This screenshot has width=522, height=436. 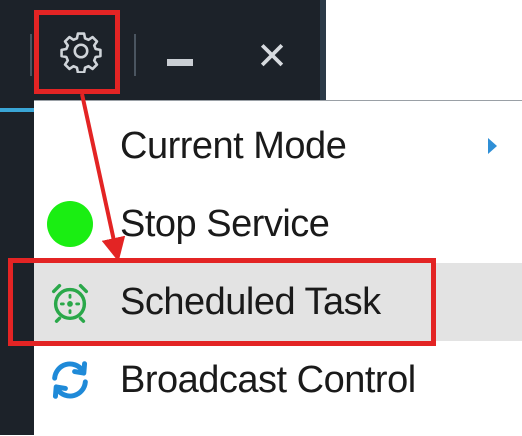 What do you see at coordinates (70, 302) in the screenshot?
I see `alarm-clock-icon` at bounding box center [70, 302].